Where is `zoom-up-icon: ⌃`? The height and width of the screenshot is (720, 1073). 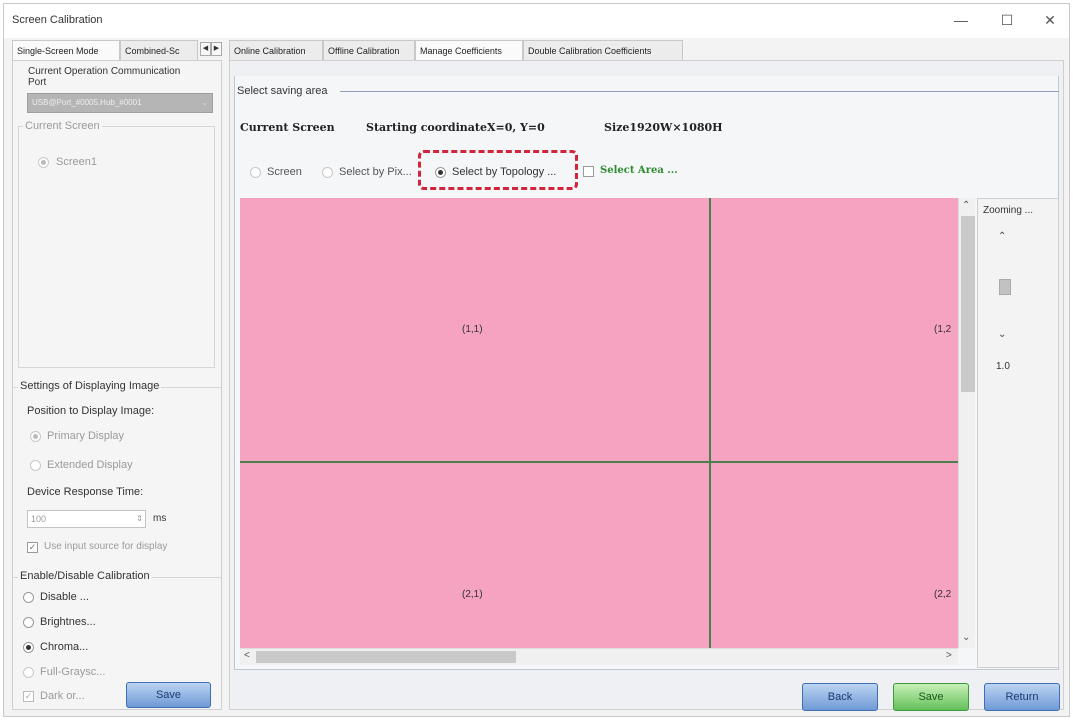 zoom-up-icon: ⌃ is located at coordinates (1002, 236).